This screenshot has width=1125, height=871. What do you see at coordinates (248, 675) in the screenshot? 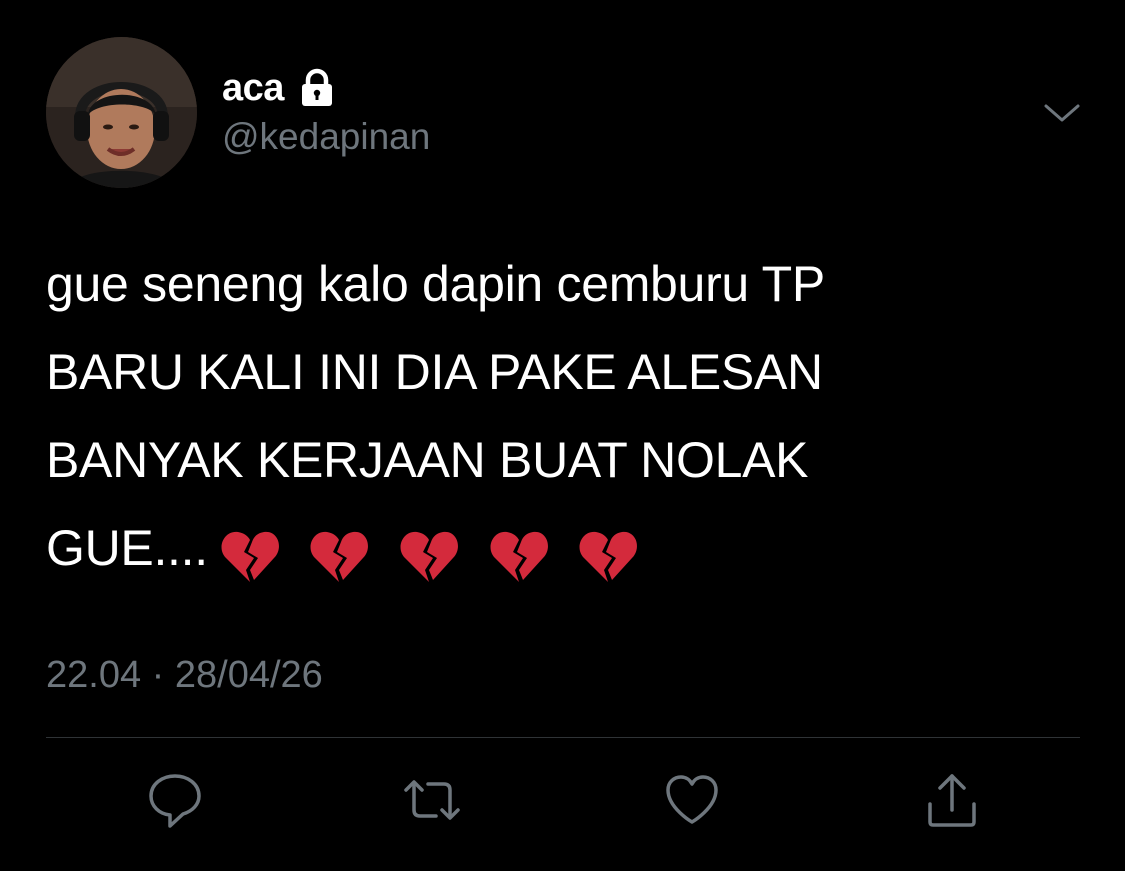
I see `tweet-date: 28/04/26` at bounding box center [248, 675].